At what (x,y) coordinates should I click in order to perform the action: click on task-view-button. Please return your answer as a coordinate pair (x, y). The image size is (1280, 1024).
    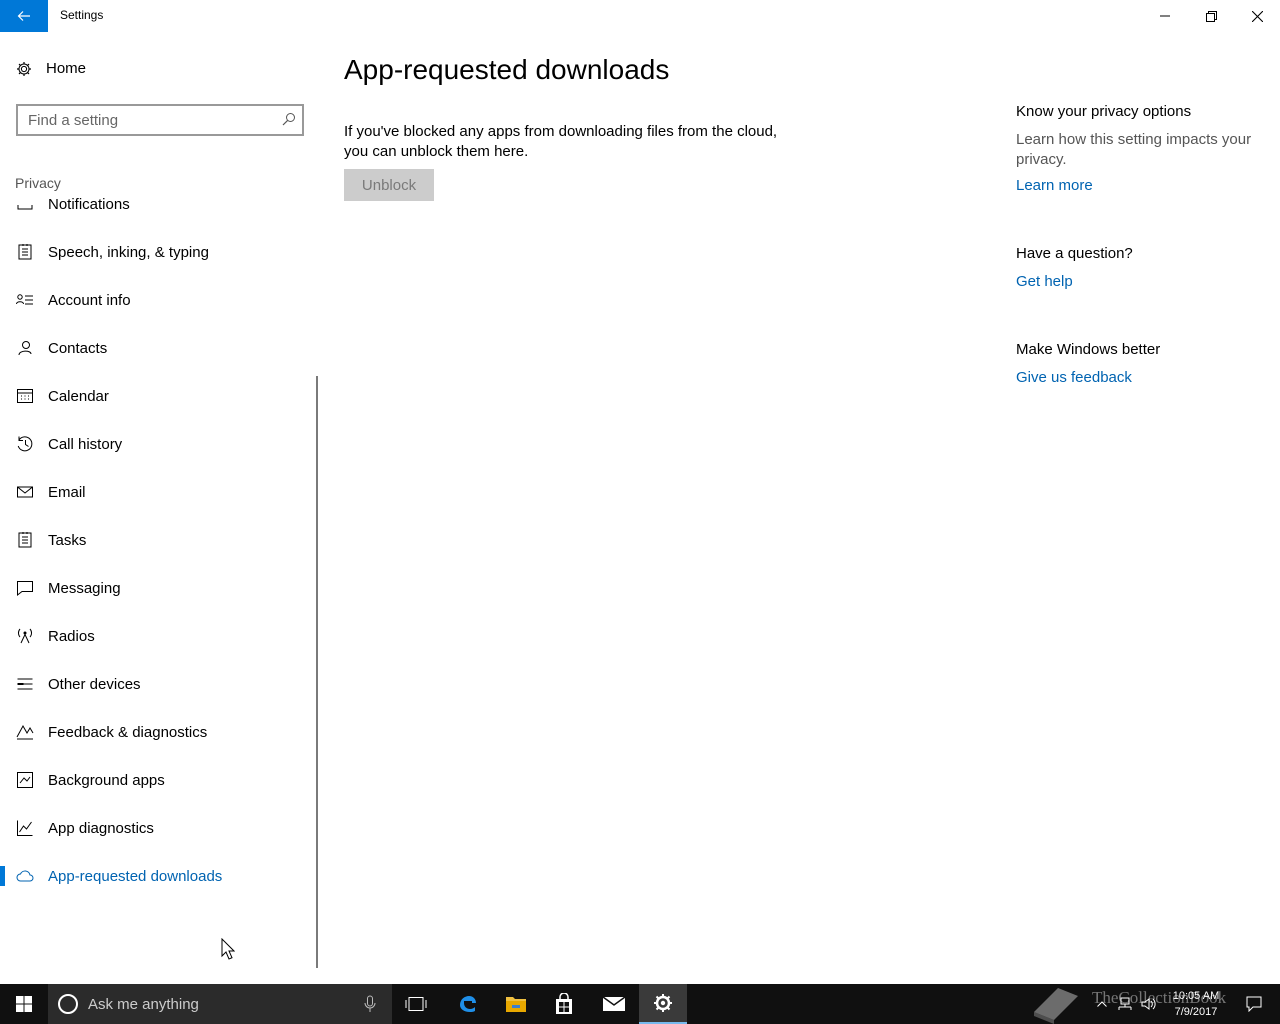
    Looking at the image, I should click on (416, 1004).